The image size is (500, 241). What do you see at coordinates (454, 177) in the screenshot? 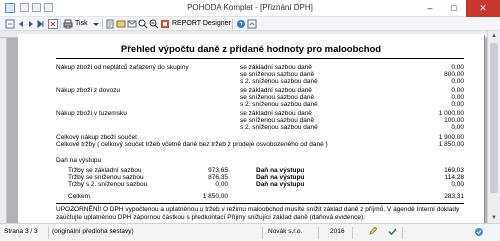
I see `output-row-tax: 114,28` at bounding box center [454, 177].